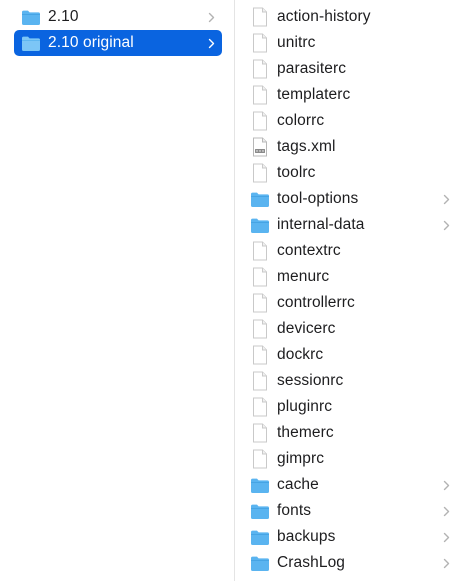  Describe the element at coordinates (311, 562) in the screenshot. I see `item-label: CrashLog` at that location.